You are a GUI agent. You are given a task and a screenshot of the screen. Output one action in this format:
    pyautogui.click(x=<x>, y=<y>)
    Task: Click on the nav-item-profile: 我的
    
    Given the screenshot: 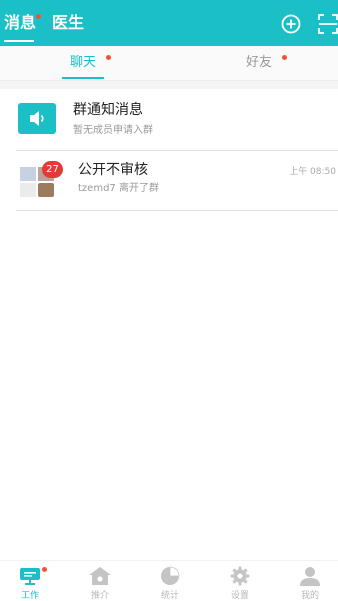 What is the action you would take?
    pyautogui.click(x=309, y=581)
    